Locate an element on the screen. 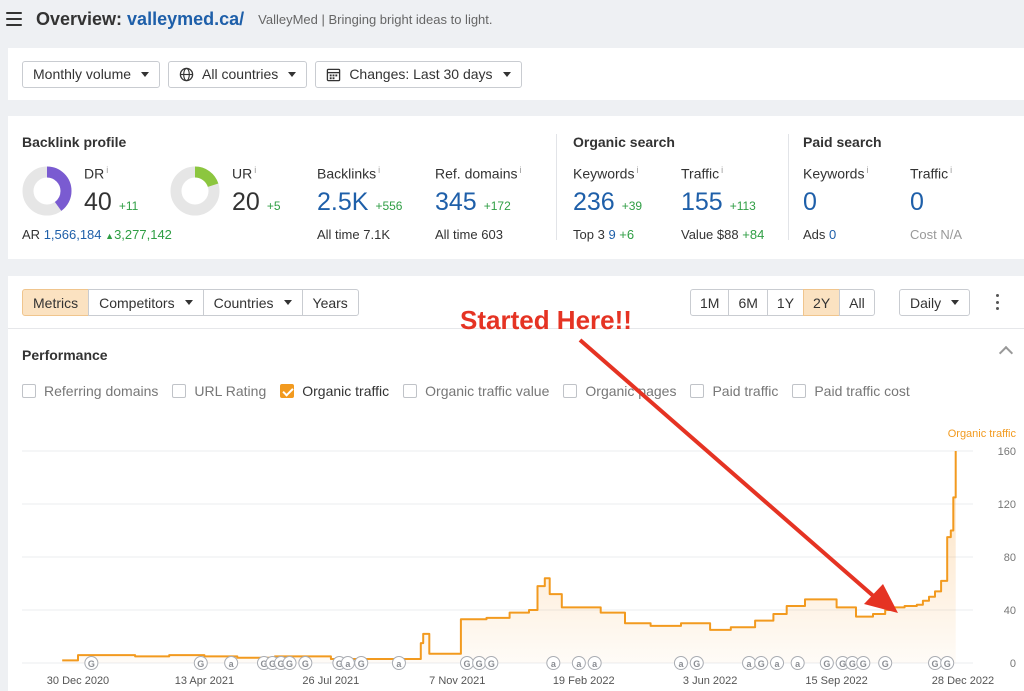  ur-value: 20 +5 is located at coordinates (256, 202).